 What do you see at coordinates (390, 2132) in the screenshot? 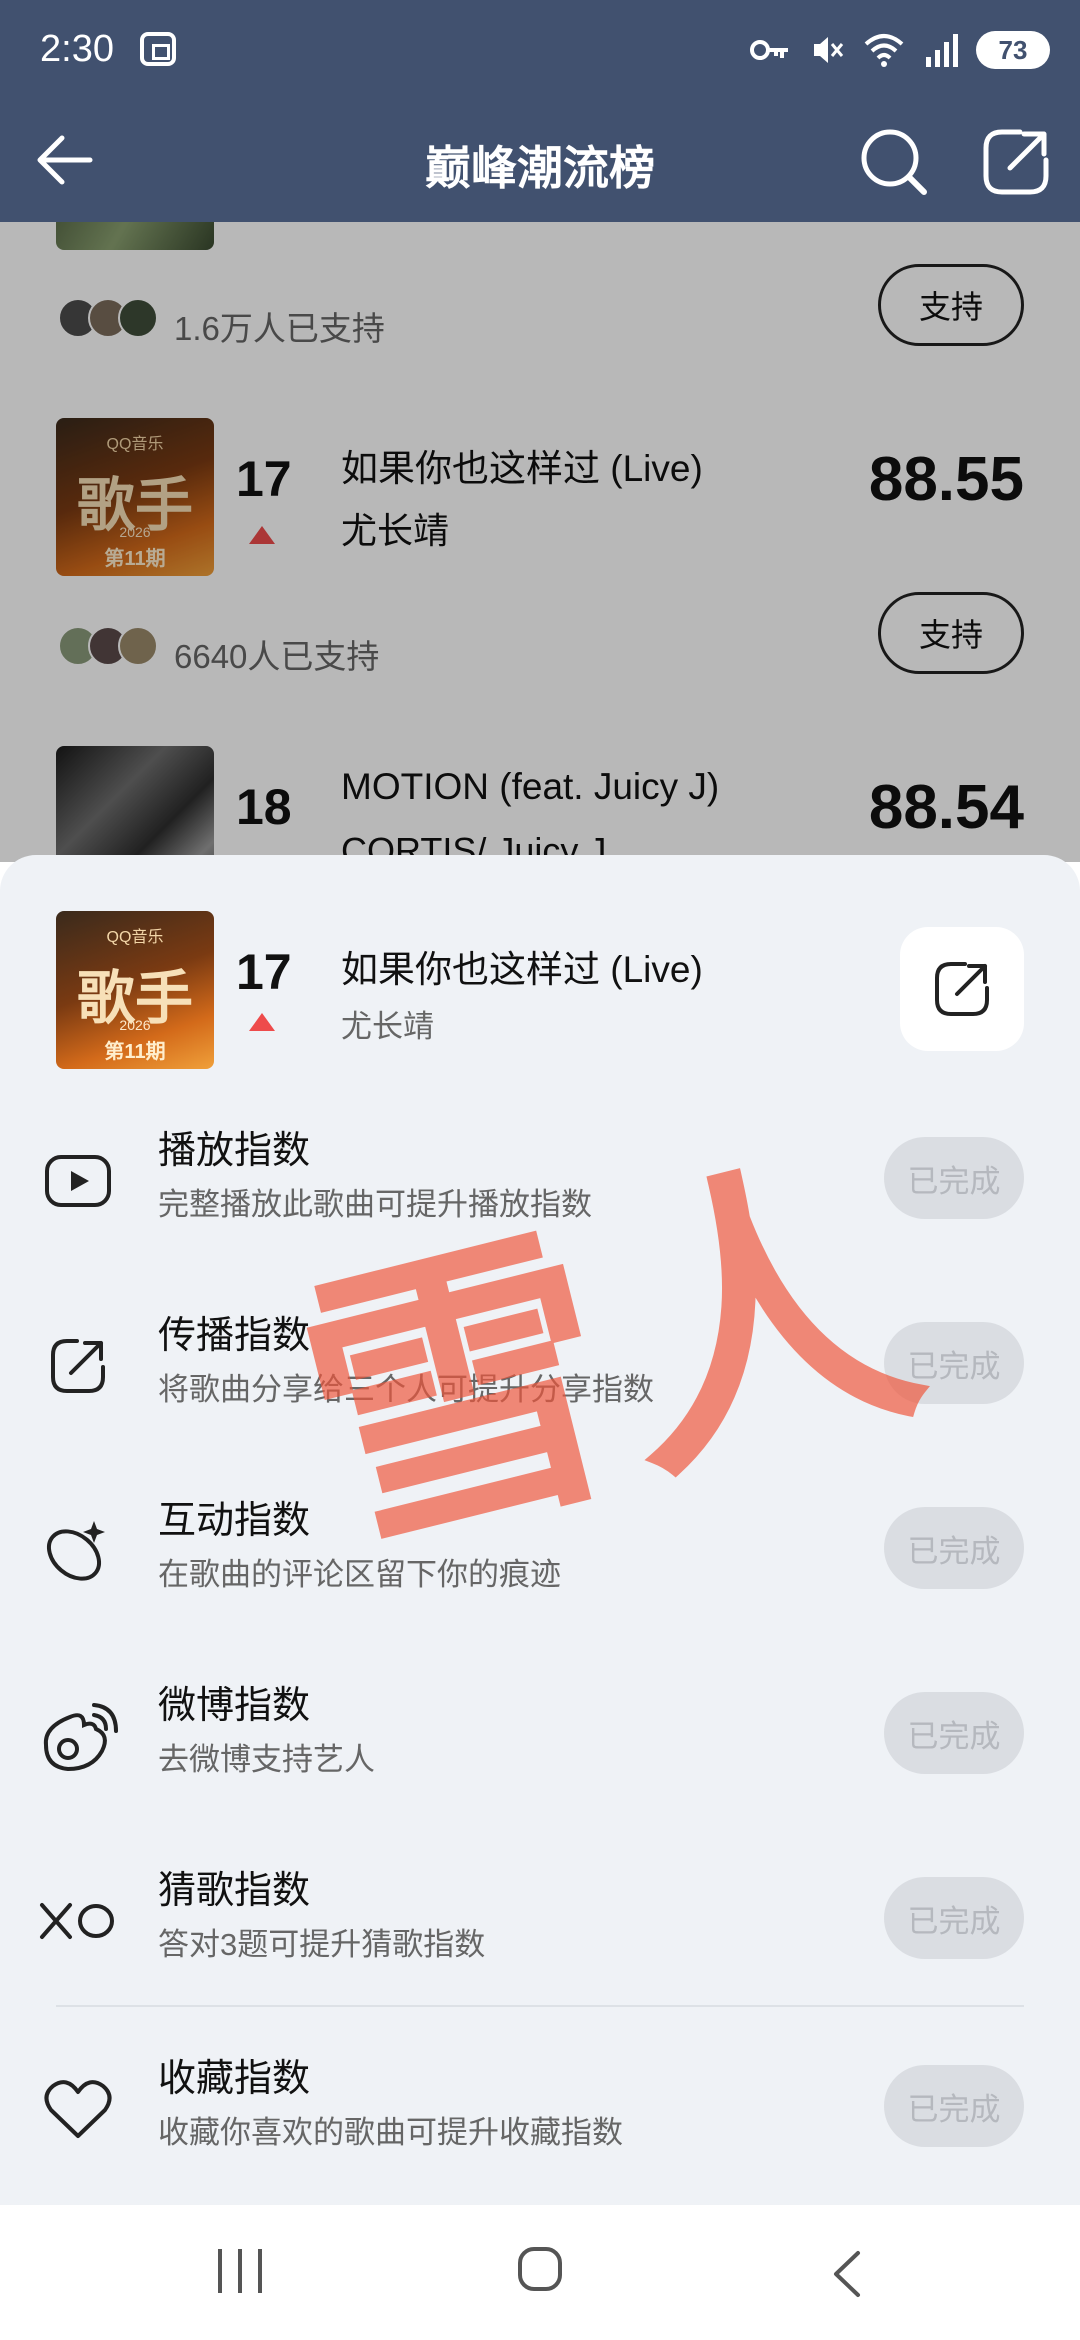
I see `task-desc: 收藏你喜欢的歌曲可提升收藏指数` at bounding box center [390, 2132].